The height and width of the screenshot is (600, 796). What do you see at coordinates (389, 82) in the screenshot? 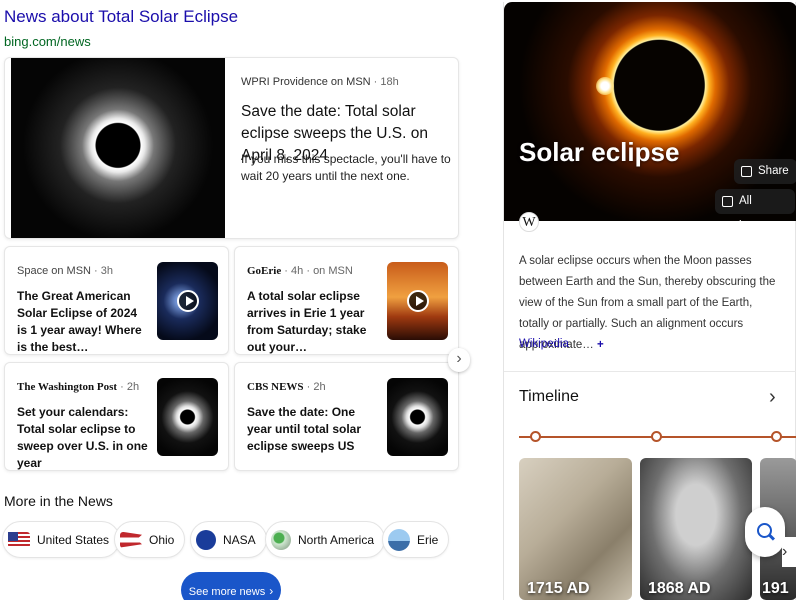
I see `hero-time: 18h` at bounding box center [389, 82].